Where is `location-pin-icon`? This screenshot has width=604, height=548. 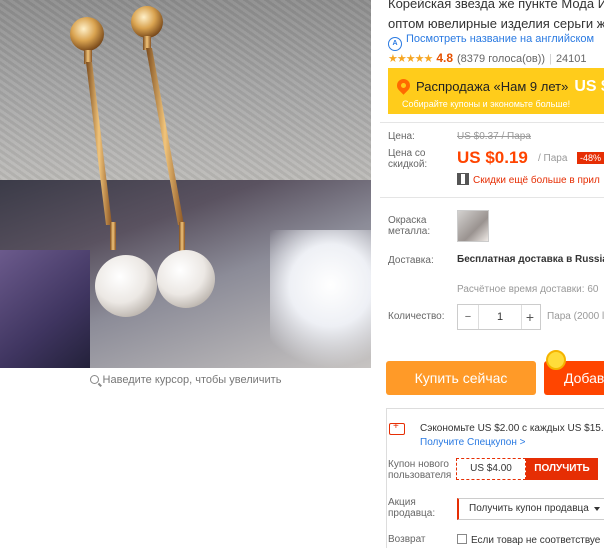
location-pin-icon is located at coordinates (403, 85).